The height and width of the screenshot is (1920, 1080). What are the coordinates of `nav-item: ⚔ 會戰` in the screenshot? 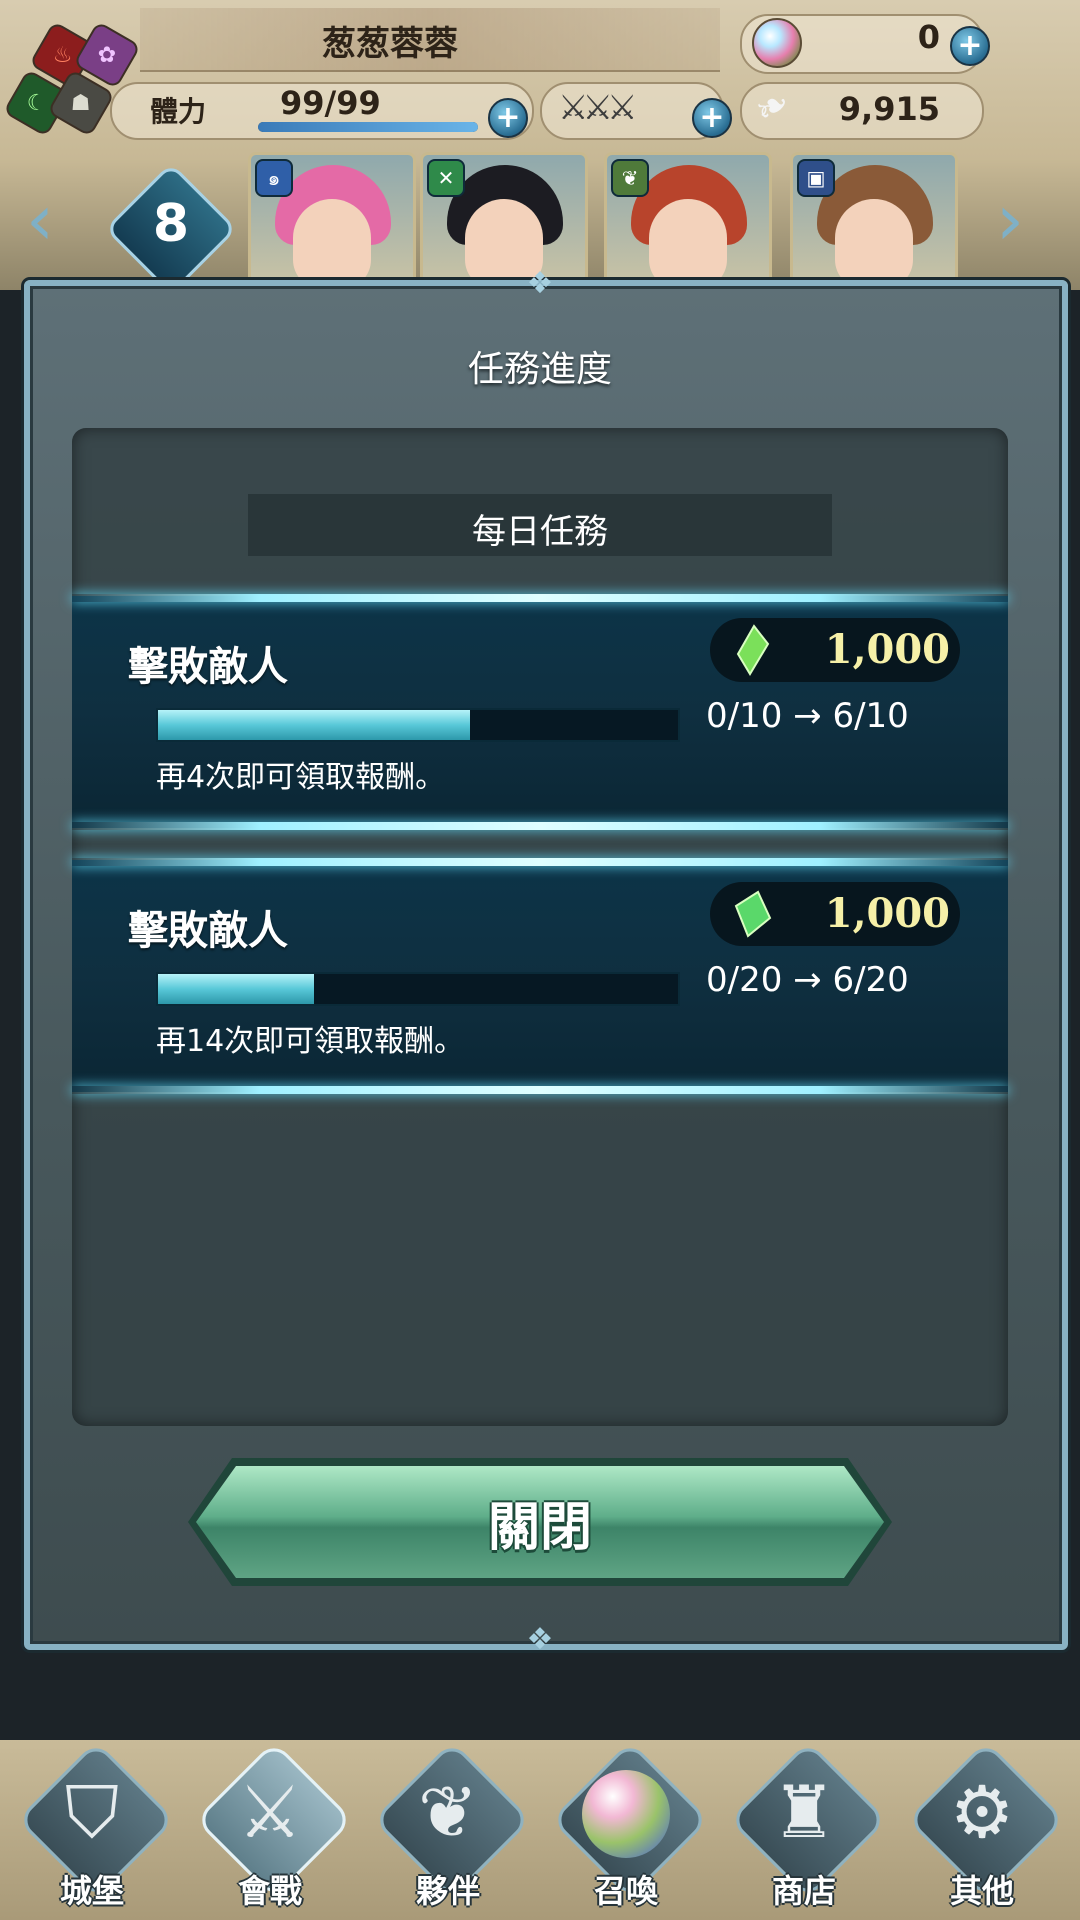 It's located at (270, 1828).